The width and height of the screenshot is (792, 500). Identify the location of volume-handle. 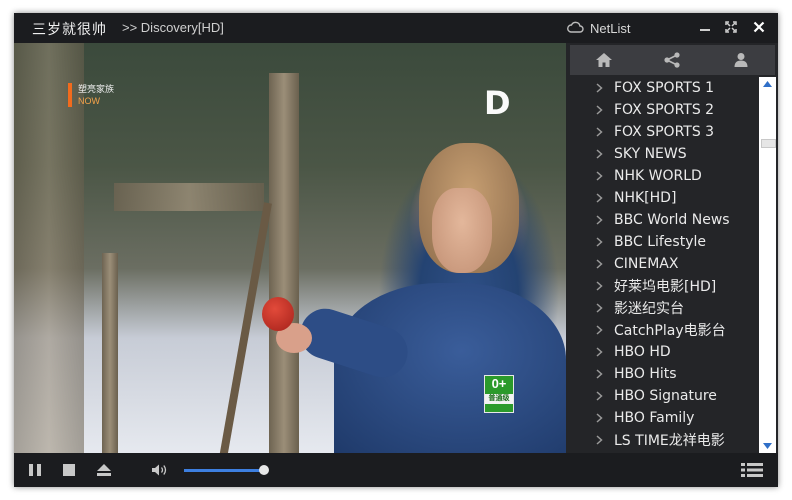
(264, 470).